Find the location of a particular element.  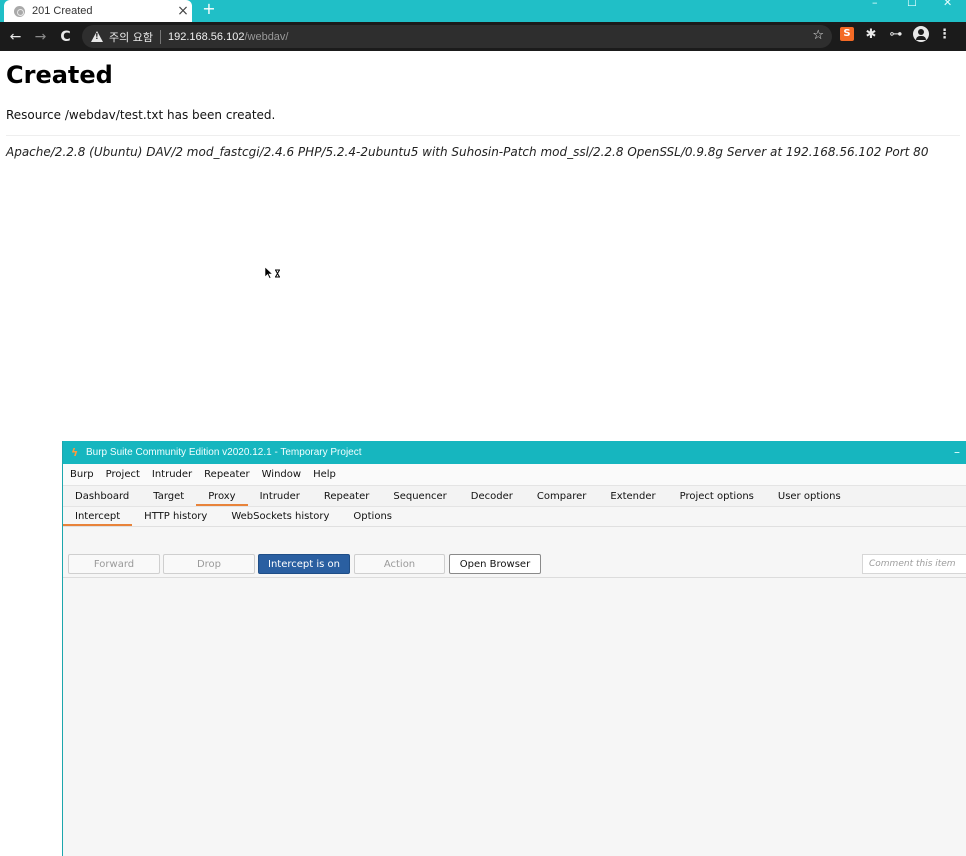

tab-sequencer: Sequencer is located at coordinates (419, 496).